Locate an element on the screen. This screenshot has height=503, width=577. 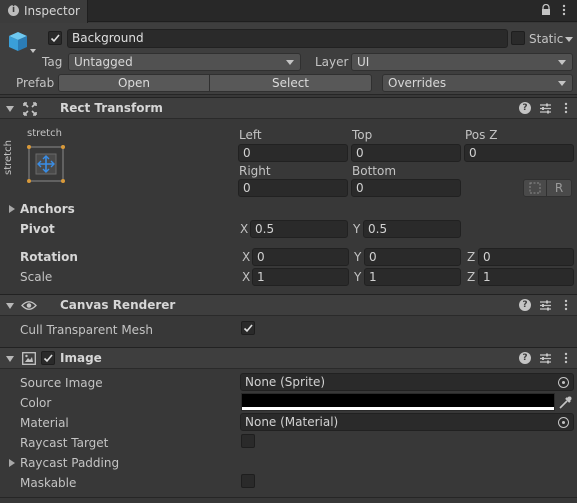
prefab-overrides-dropdown: Overrides is located at coordinates (477, 83).